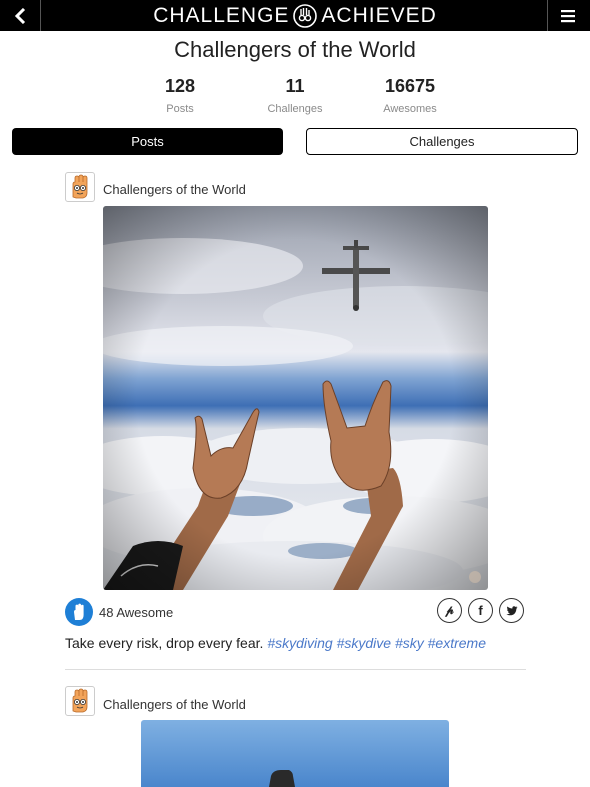 Image resolution: width=590 pixels, height=787 pixels. I want to click on stat-challenges: 11 Challenges, so click(295, 95).